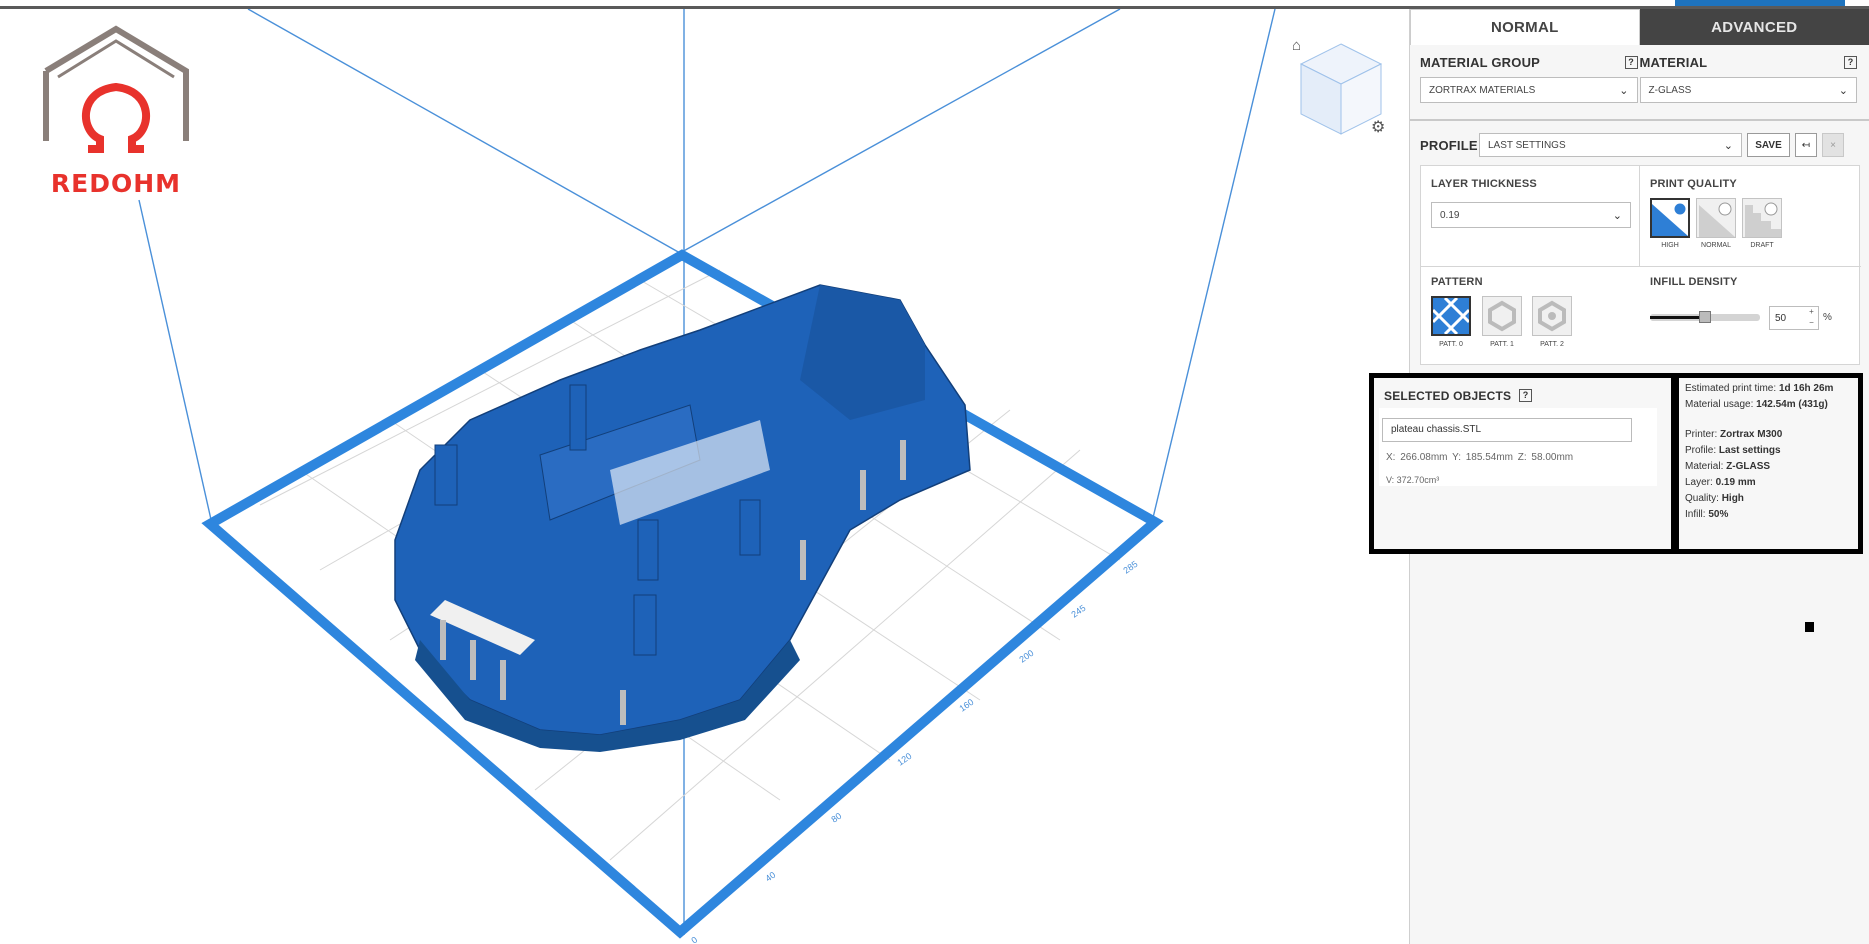 The width and height of the screenshot is (1869, 944). I want to click on pattern-cell: PATTERN, so click(1457, 282).